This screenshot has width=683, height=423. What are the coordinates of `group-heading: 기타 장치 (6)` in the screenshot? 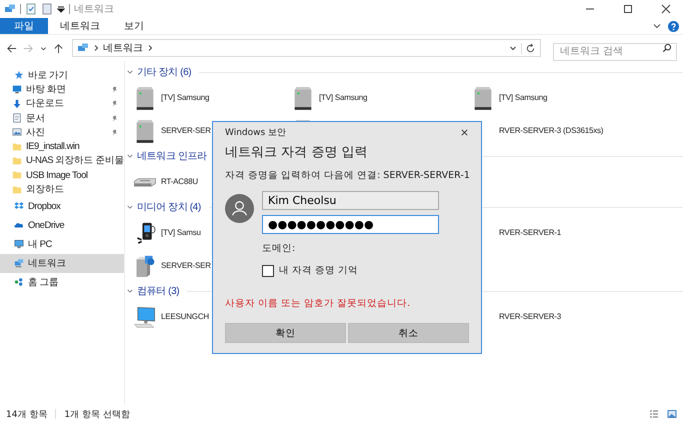 It's located at (164, 72).